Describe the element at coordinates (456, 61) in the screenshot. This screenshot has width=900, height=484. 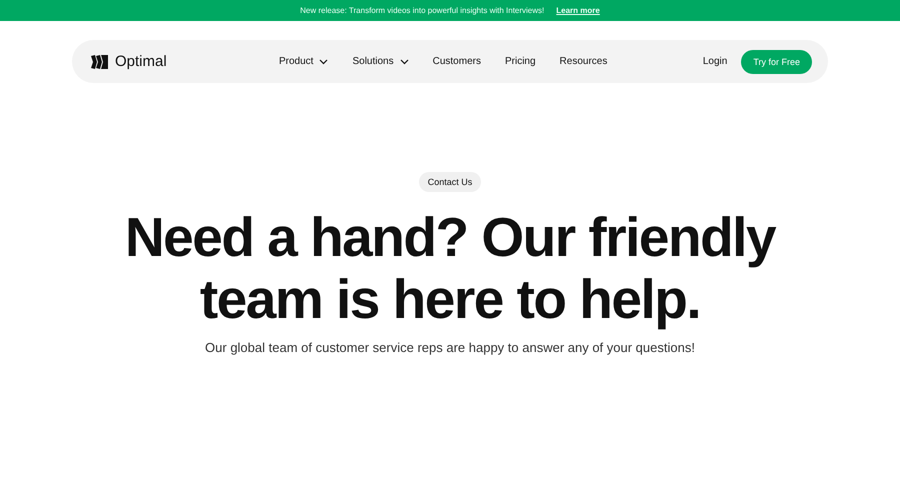
I see `nav-link: Customers` at that location.